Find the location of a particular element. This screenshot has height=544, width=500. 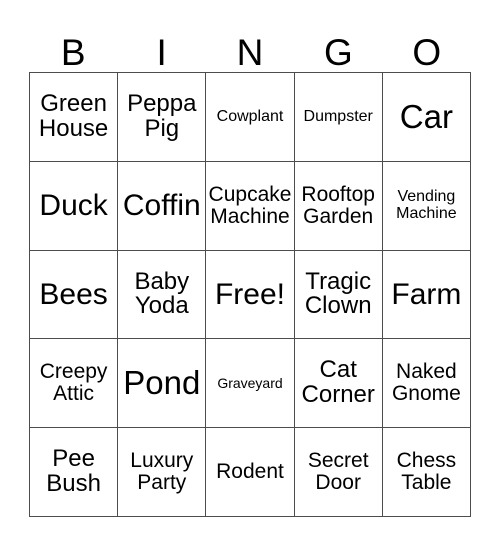

bingo-cell: Cowplant is located at coordinates (250, 117).